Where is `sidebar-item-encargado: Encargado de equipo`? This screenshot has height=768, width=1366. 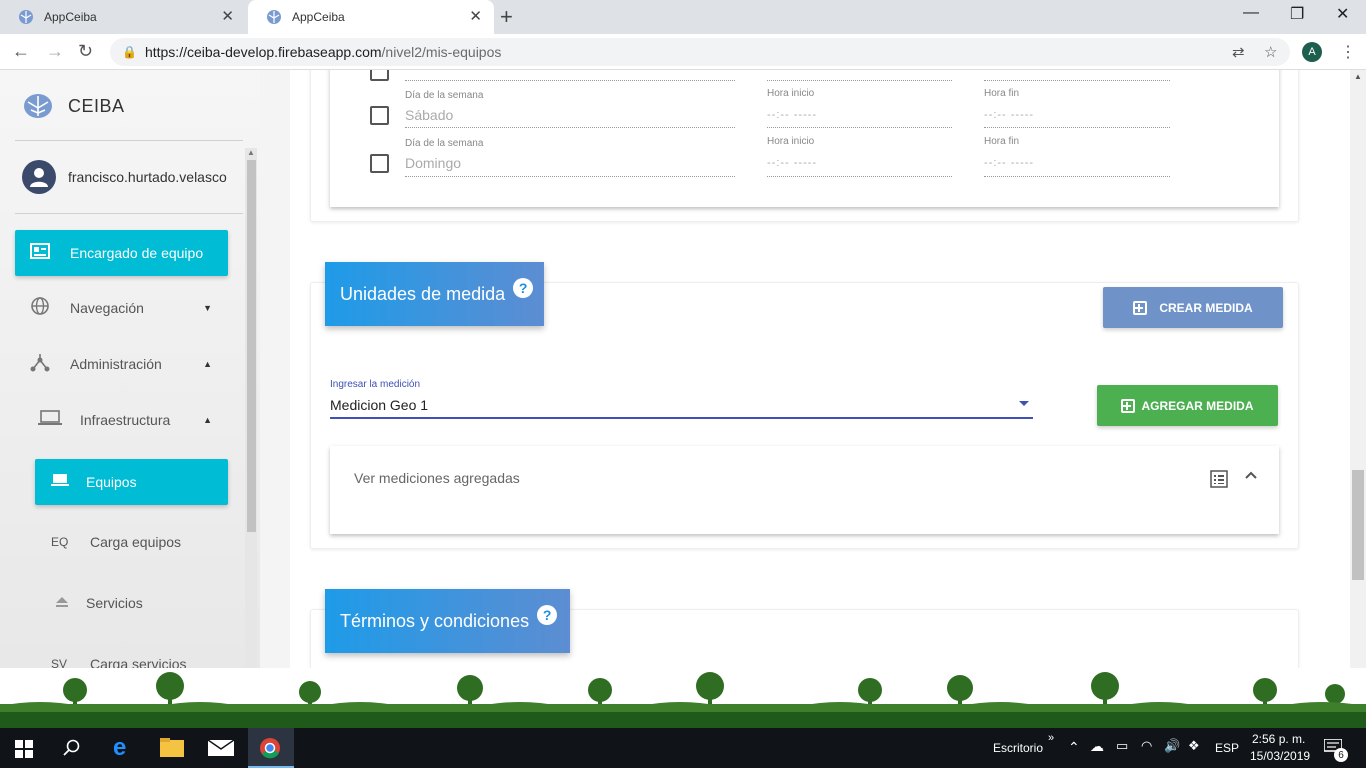
sidebar-item-encargado: Encargado de equipo is located at coordinates (121, 253).